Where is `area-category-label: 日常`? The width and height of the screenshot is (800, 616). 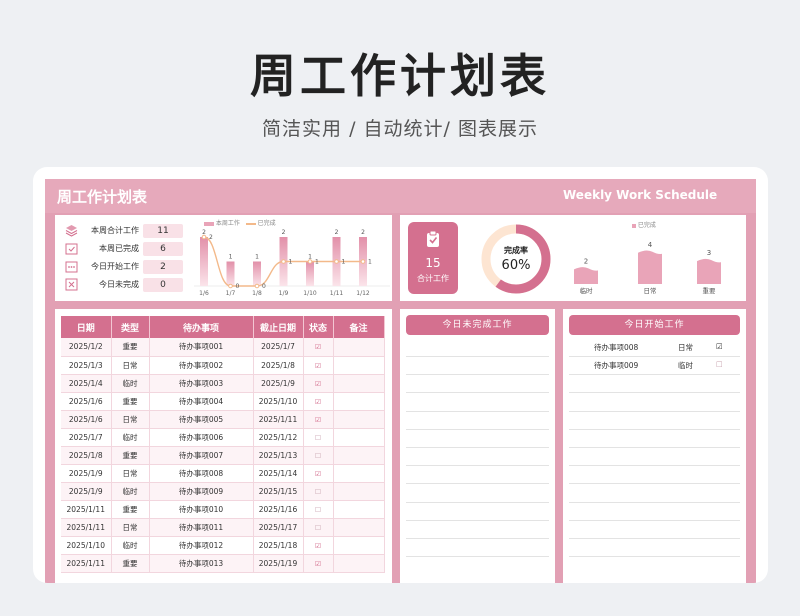 area-category-label: 日常 is located at coordinates (650, 290).